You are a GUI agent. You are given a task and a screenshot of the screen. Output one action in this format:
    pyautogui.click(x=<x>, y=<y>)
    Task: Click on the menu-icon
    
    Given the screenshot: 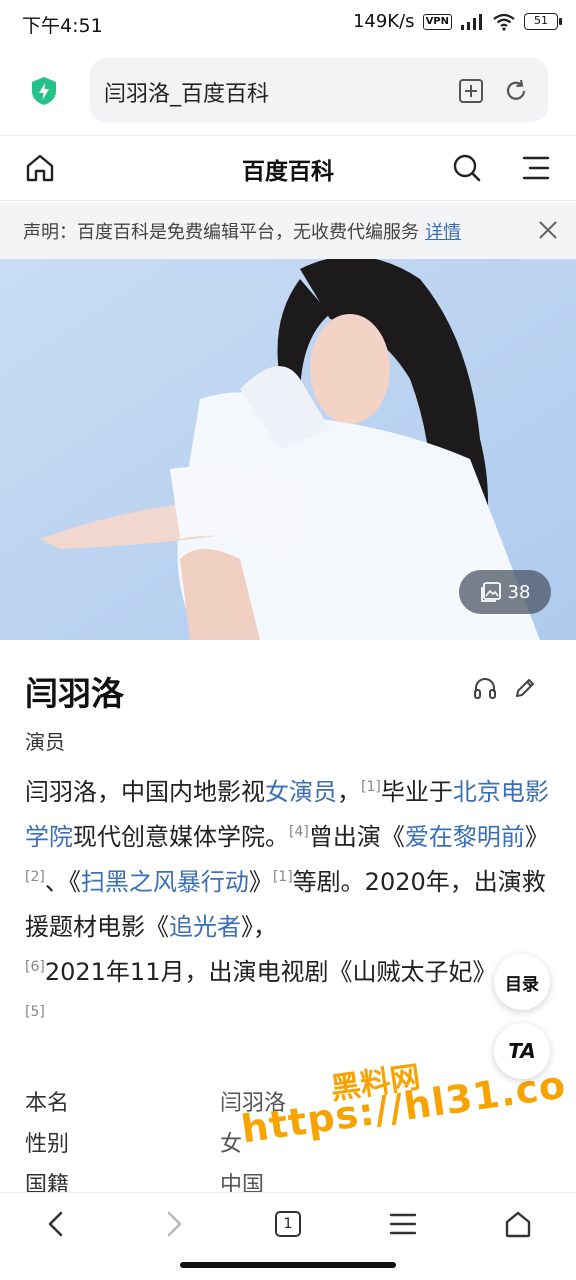 What is the action you would take?
    pyautogui.click(x=536, y=168)
    